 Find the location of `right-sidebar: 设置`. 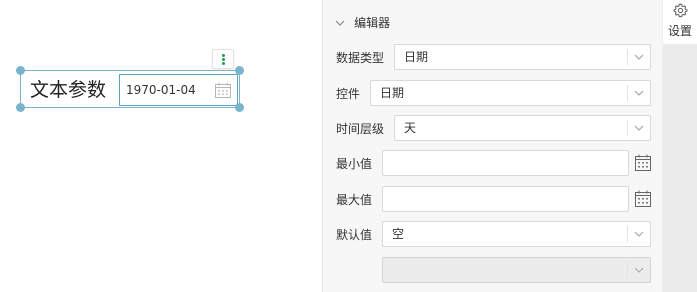

right-sidebar: 设置 is located at coordinates (679, 146).